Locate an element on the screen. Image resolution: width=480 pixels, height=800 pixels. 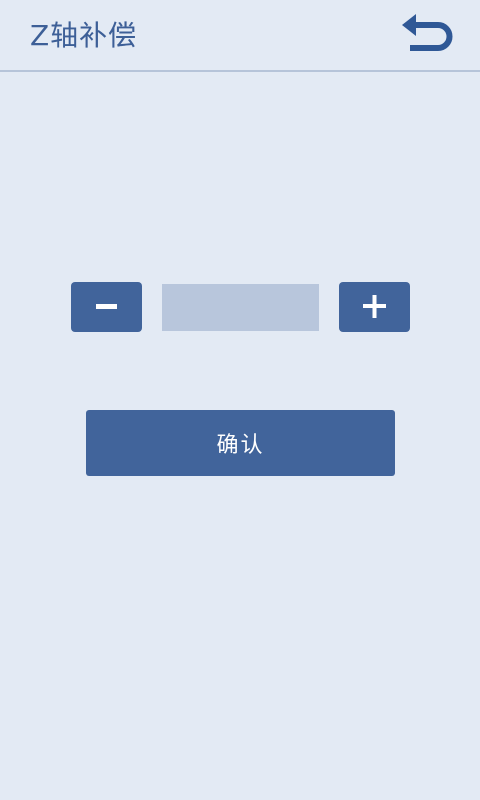
decrement-button is located at coordinates (106, 307).